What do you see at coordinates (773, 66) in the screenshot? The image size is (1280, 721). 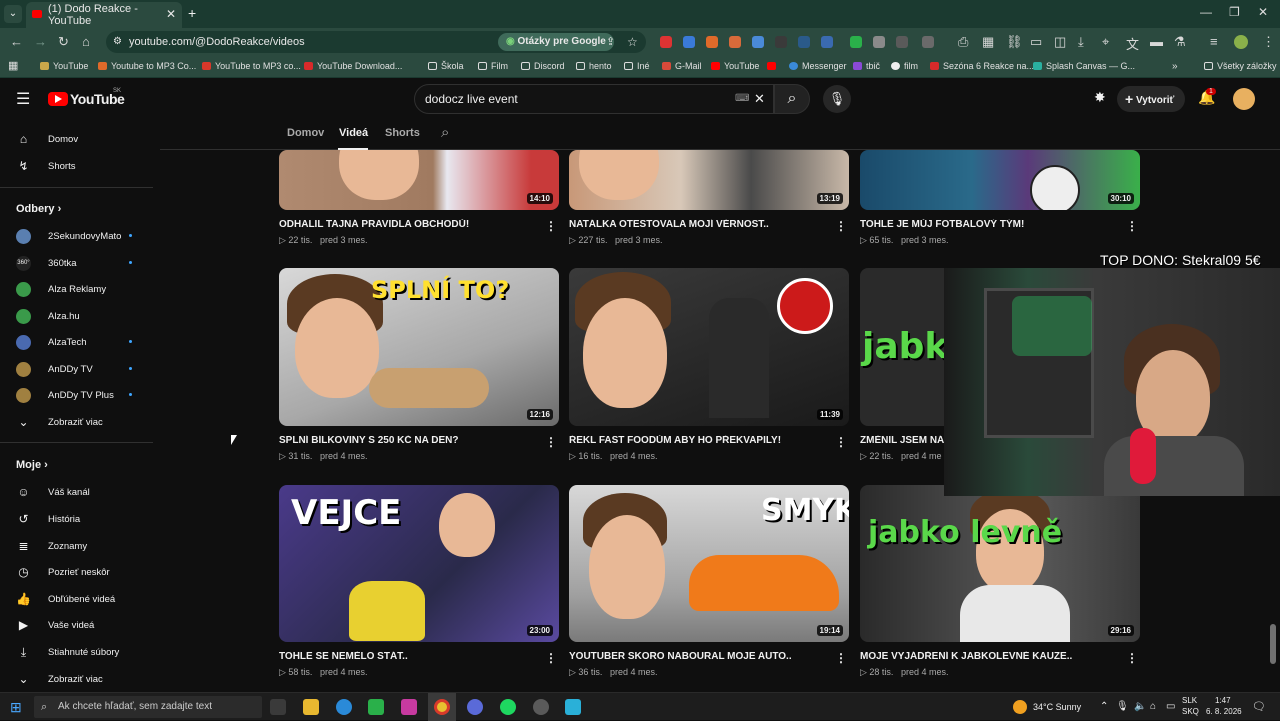 I see `bookmark-item` at bounding box center [773, 66].